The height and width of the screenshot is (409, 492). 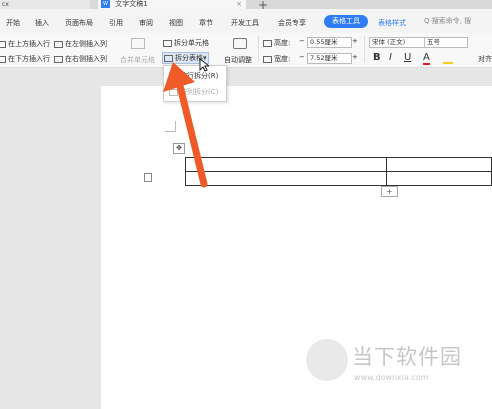 I want to click on cursor-icon, so click(x=204, y=65).